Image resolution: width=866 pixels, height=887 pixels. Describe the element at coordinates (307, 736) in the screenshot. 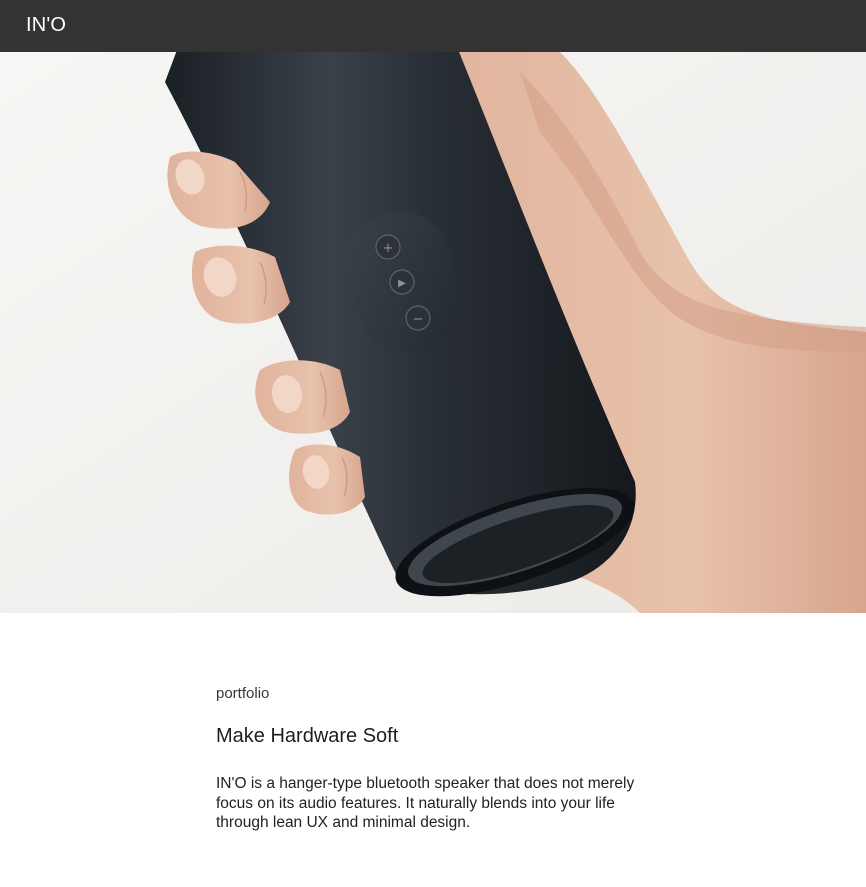

I see `page-title: Make Hardware Soft` at that location.